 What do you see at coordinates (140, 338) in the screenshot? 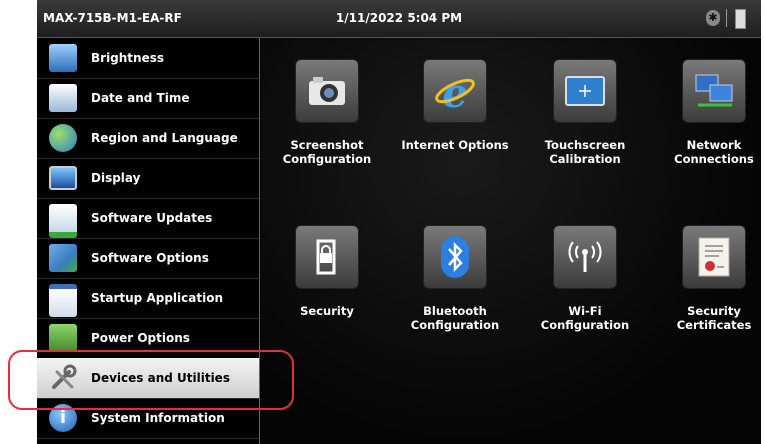
I see `sidebar-item-label: Power Options` at bounding box center [140, 338].